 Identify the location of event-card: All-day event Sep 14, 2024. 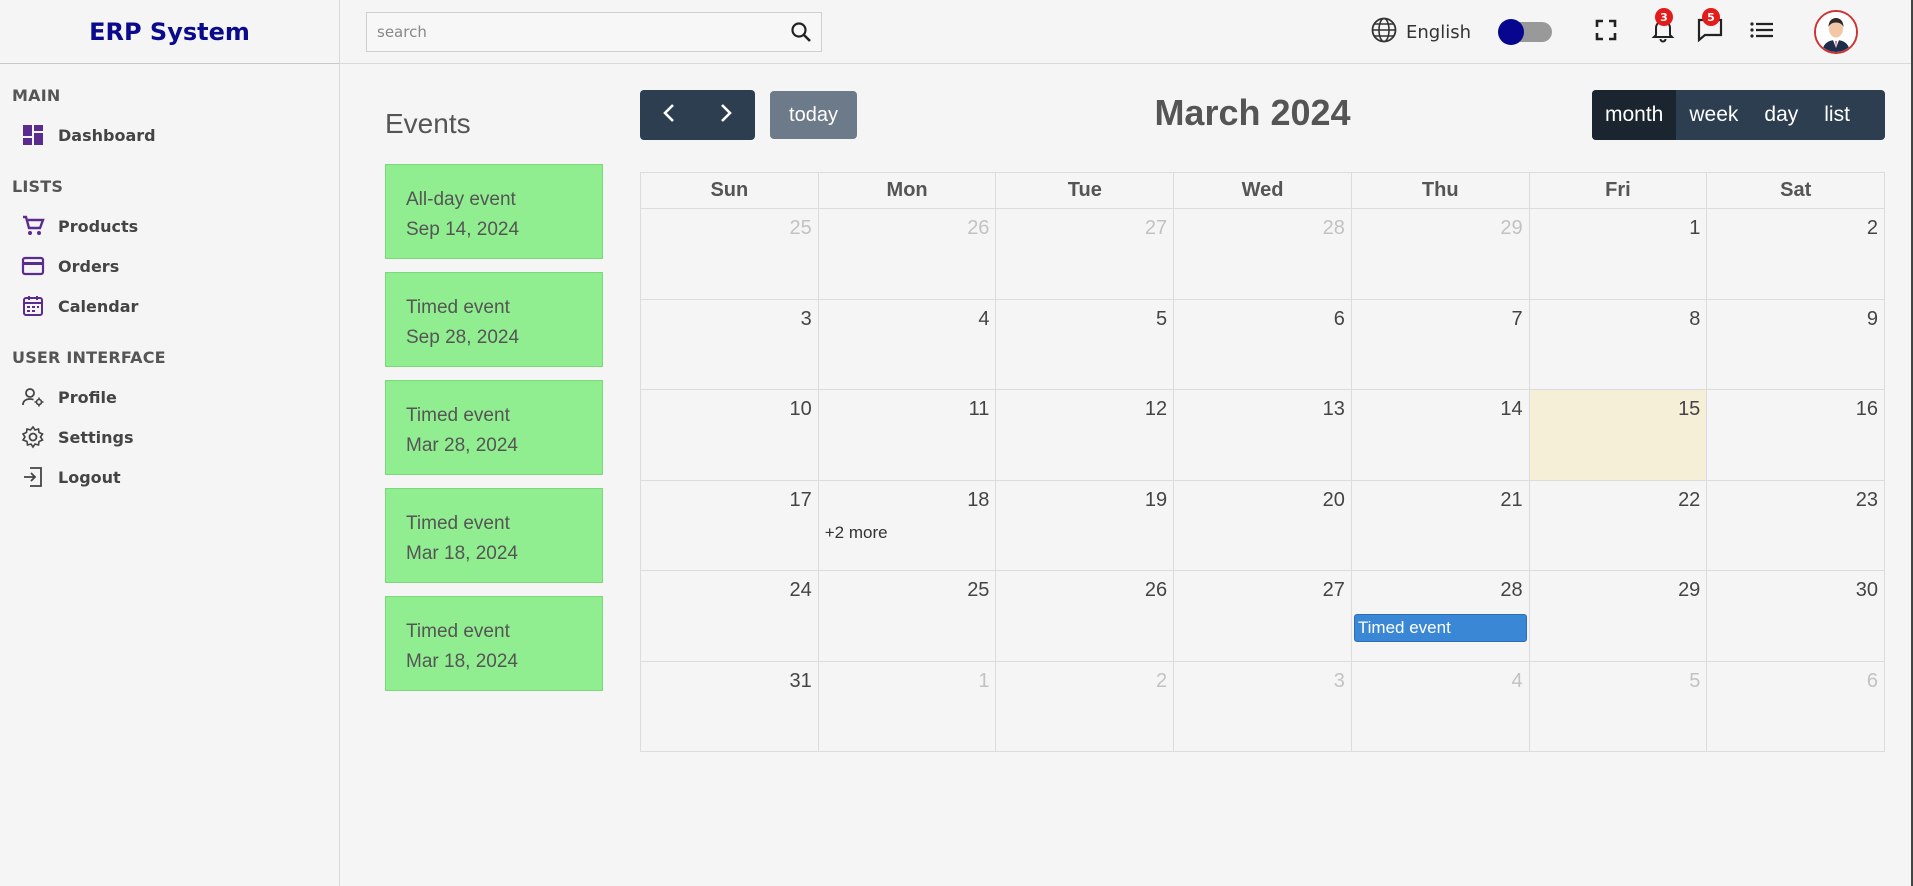
(494, 211).